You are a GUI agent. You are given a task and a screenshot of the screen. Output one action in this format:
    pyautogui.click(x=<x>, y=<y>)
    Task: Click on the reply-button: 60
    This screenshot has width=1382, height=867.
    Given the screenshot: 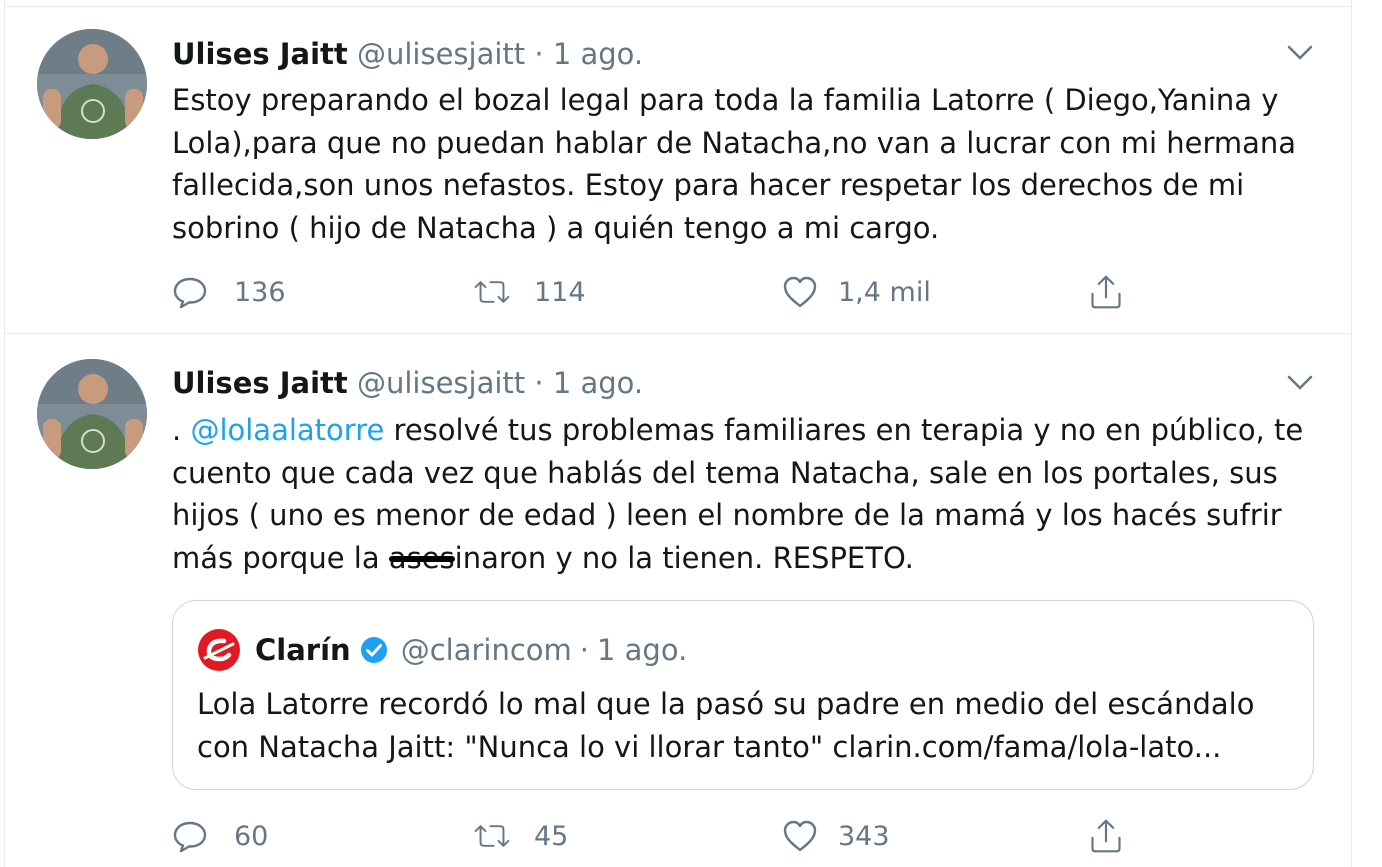 What is the action you would take?
    pyautogui.click(x=220, y=836)
    